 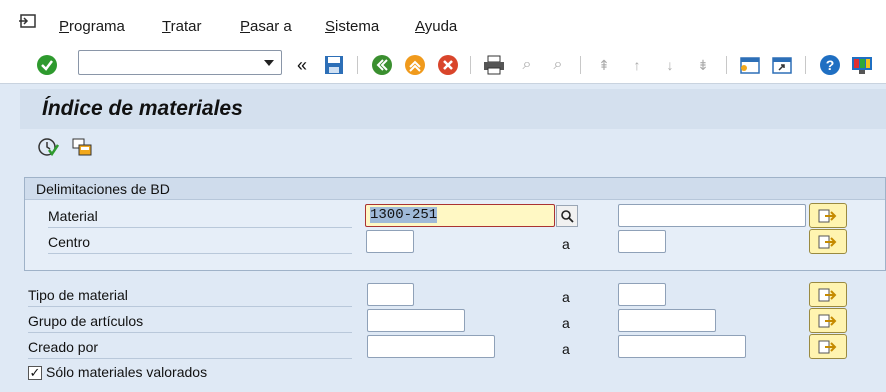 What do you see at coordinates (200, 243) in the screenshot?
I see `centro-label: Centro` at bounding box center [200, 243].